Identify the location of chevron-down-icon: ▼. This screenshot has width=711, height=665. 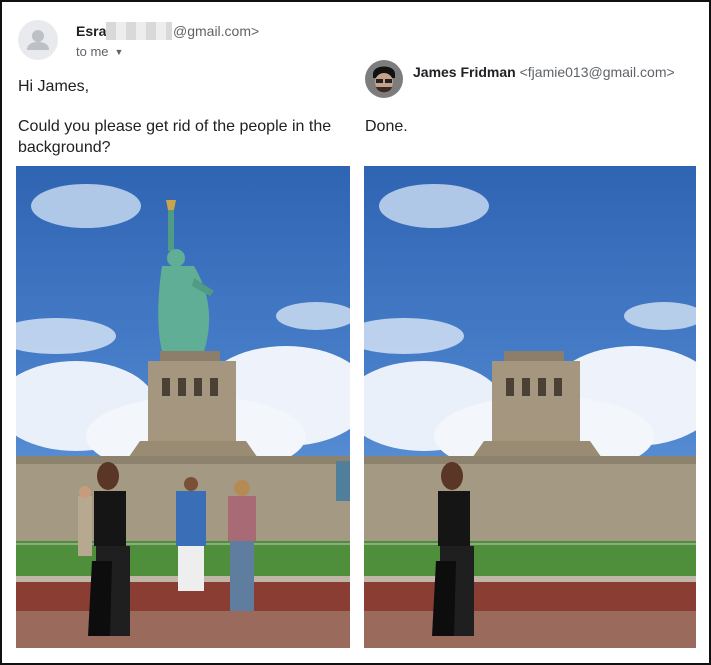
(119, 52).